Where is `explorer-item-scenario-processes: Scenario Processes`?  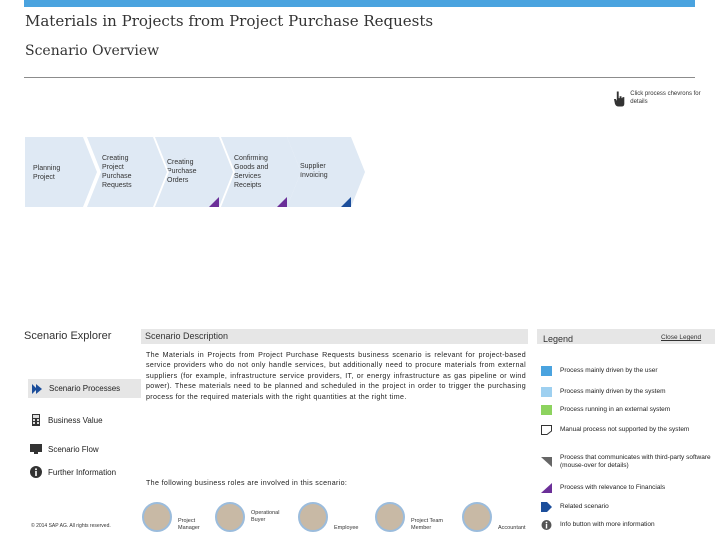 explorer-item-scenario-processes: Scenario Processes is located at coordinates (84, 388).